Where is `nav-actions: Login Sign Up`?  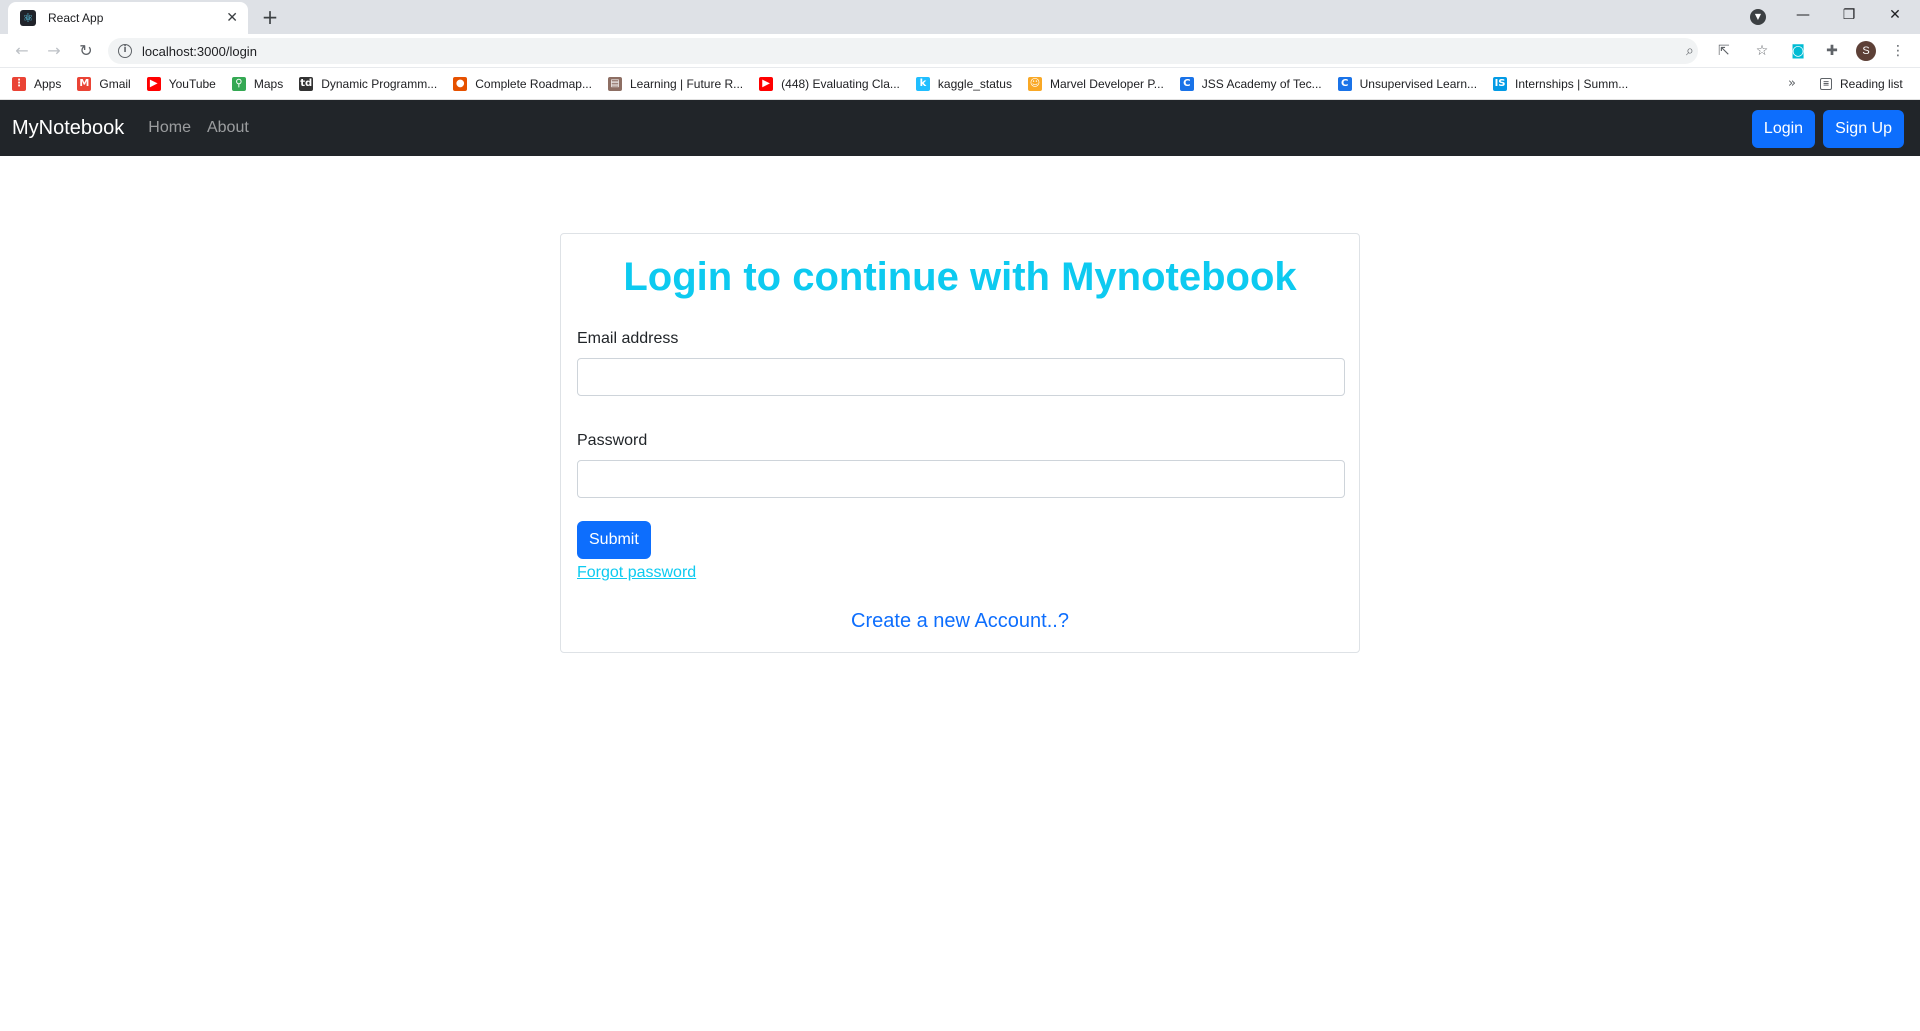 nav-actions: Login Sign Up is located at coordinates (1824, 129).